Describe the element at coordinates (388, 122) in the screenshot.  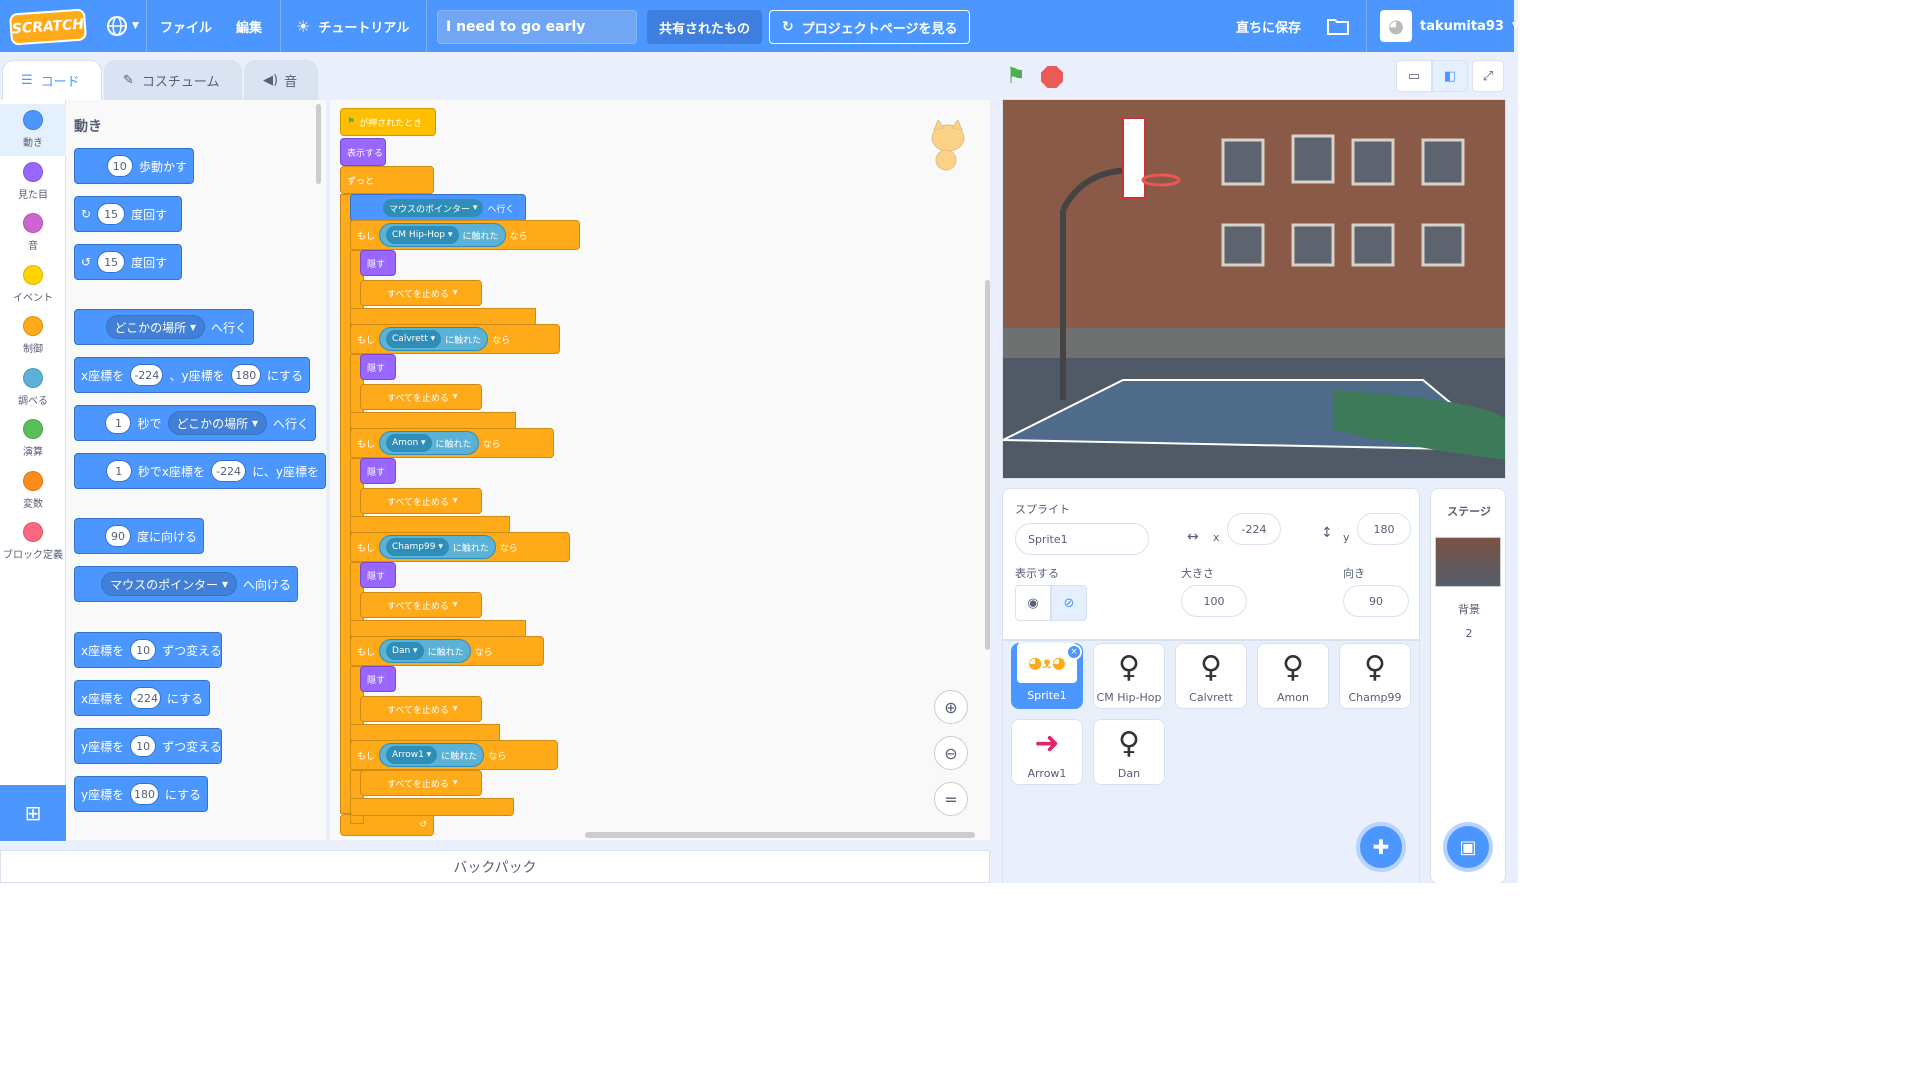
I see `when-flag-clicked-block: ⚑ が押されたとき` at that location.